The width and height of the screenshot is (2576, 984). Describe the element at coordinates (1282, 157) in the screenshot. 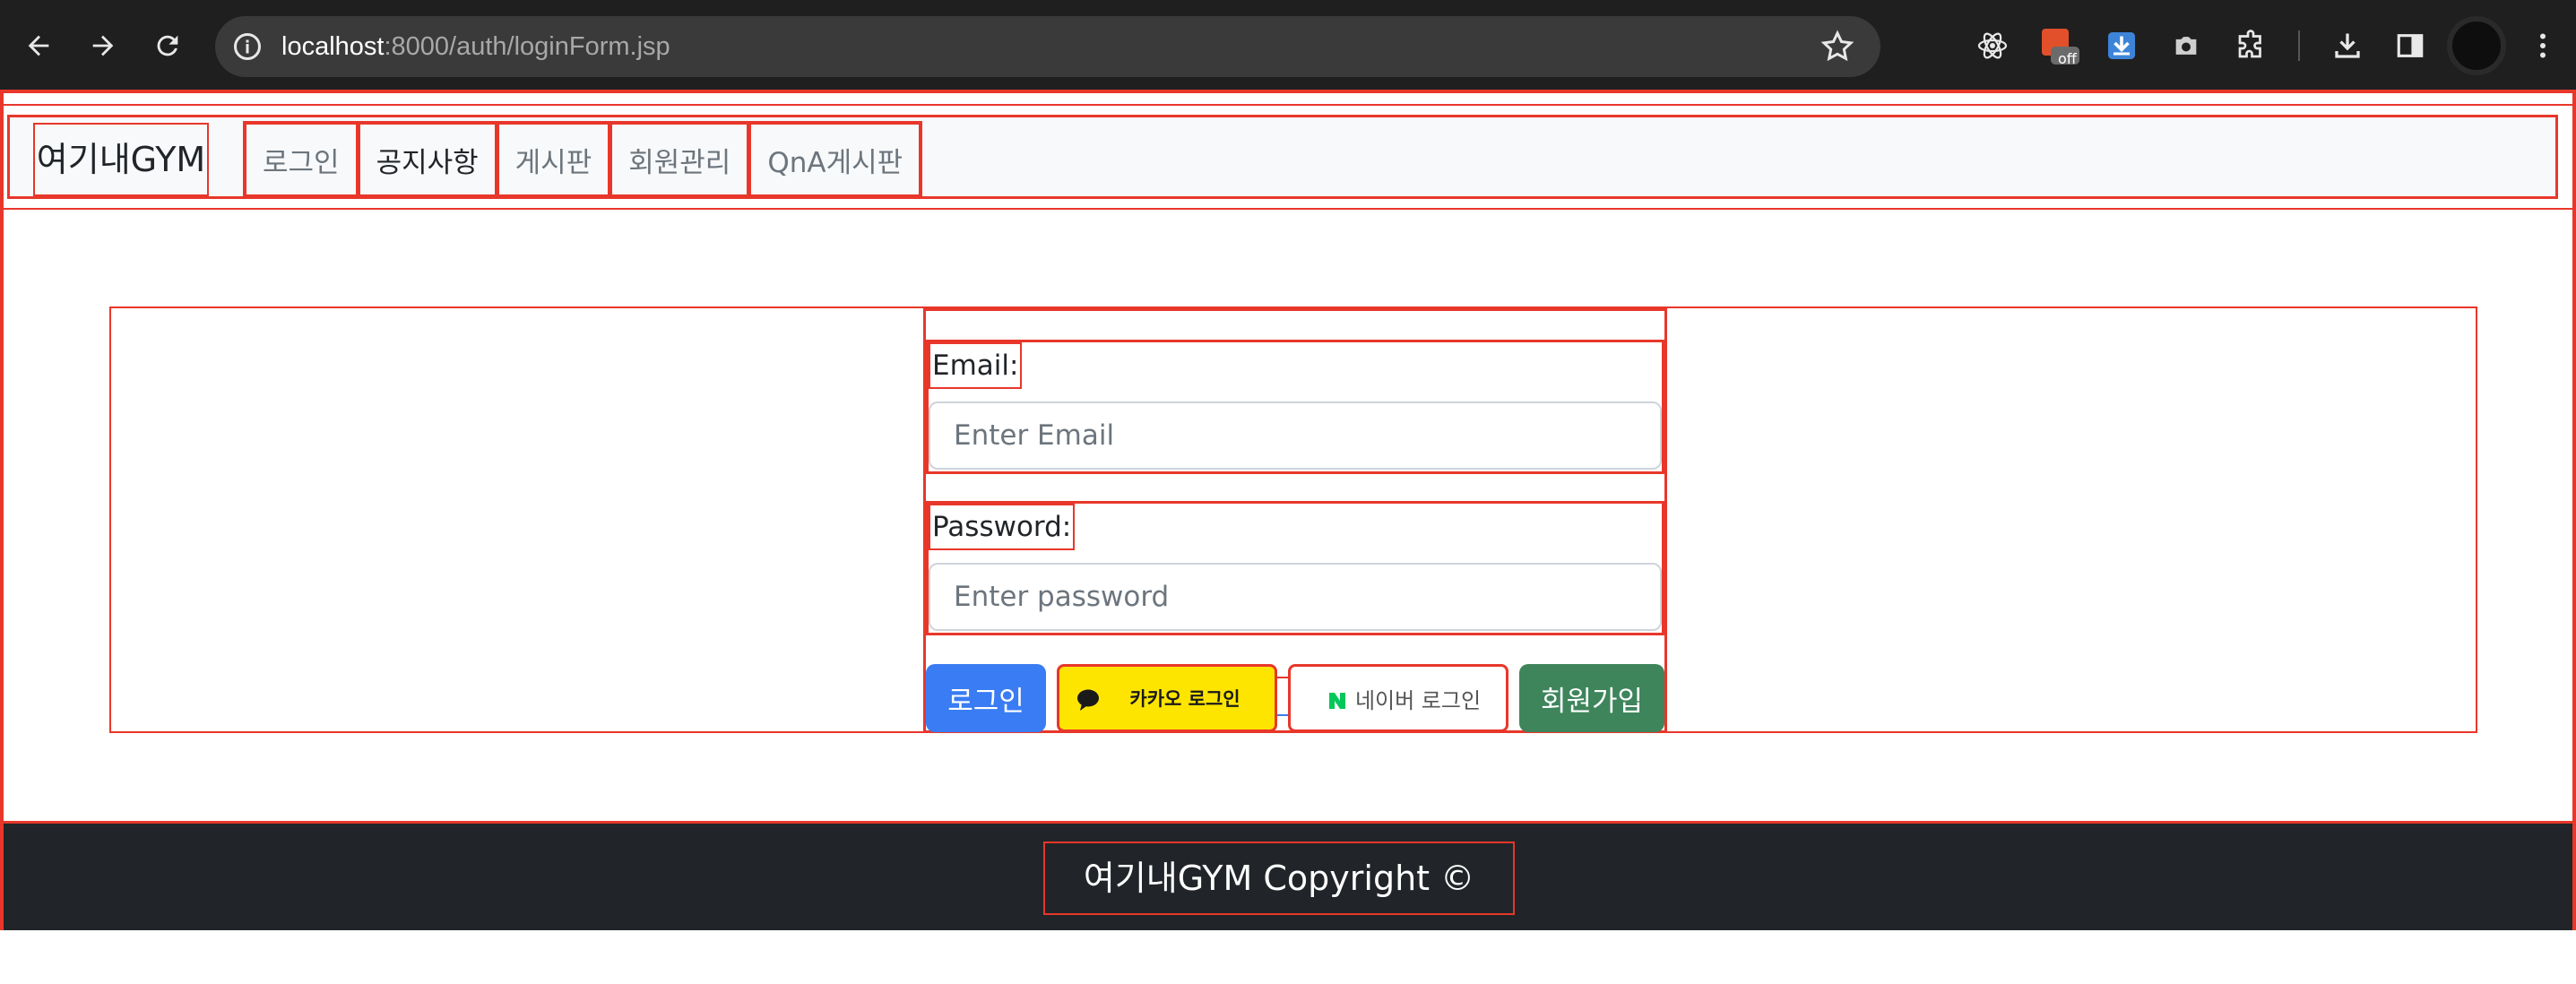

I see `navbar: 여기내GYM 로그인 공지사항 게시판 회원관리 QnA게시판` at that location.